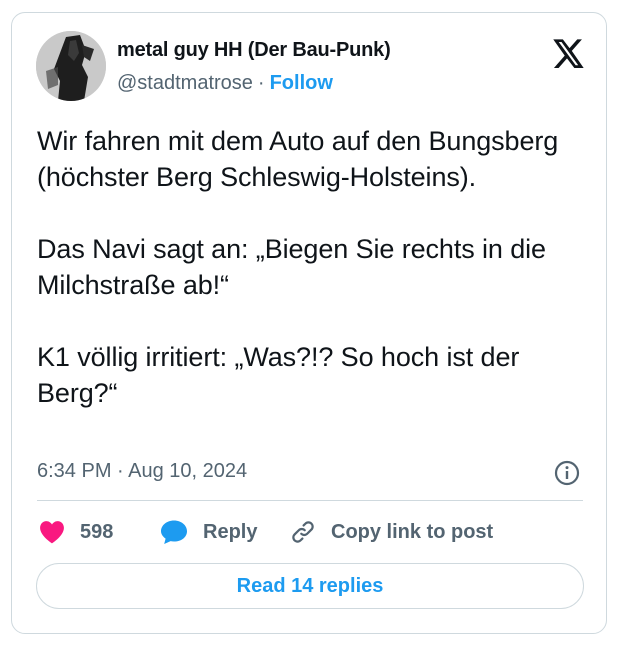  I want to click on reply-label: Reply, so click(230, 531).